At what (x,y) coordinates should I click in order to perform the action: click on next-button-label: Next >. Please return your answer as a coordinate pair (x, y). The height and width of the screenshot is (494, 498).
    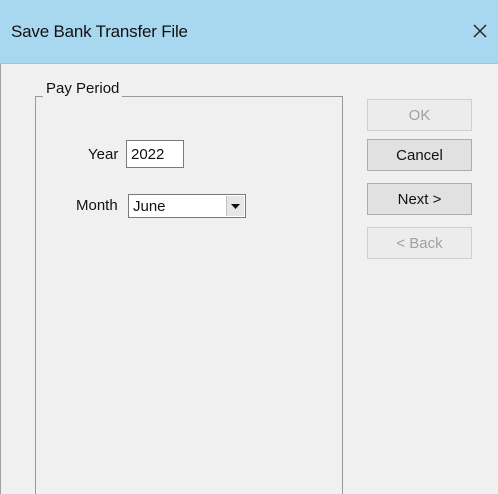
    Looking at the image, I should click on (419, 199).